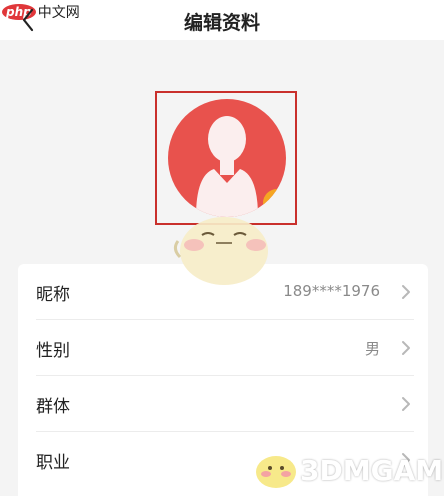 This screenshot has height=496, width=444. I want to click on row-gender: 性别 男, so click(223, 348).